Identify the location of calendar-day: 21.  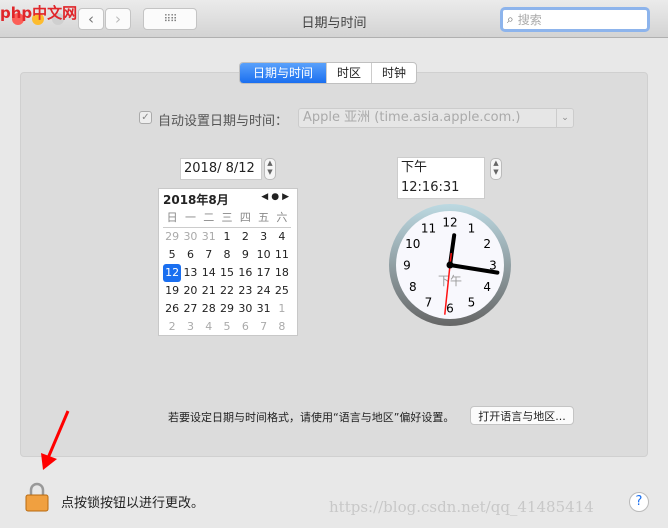
(209, 291).